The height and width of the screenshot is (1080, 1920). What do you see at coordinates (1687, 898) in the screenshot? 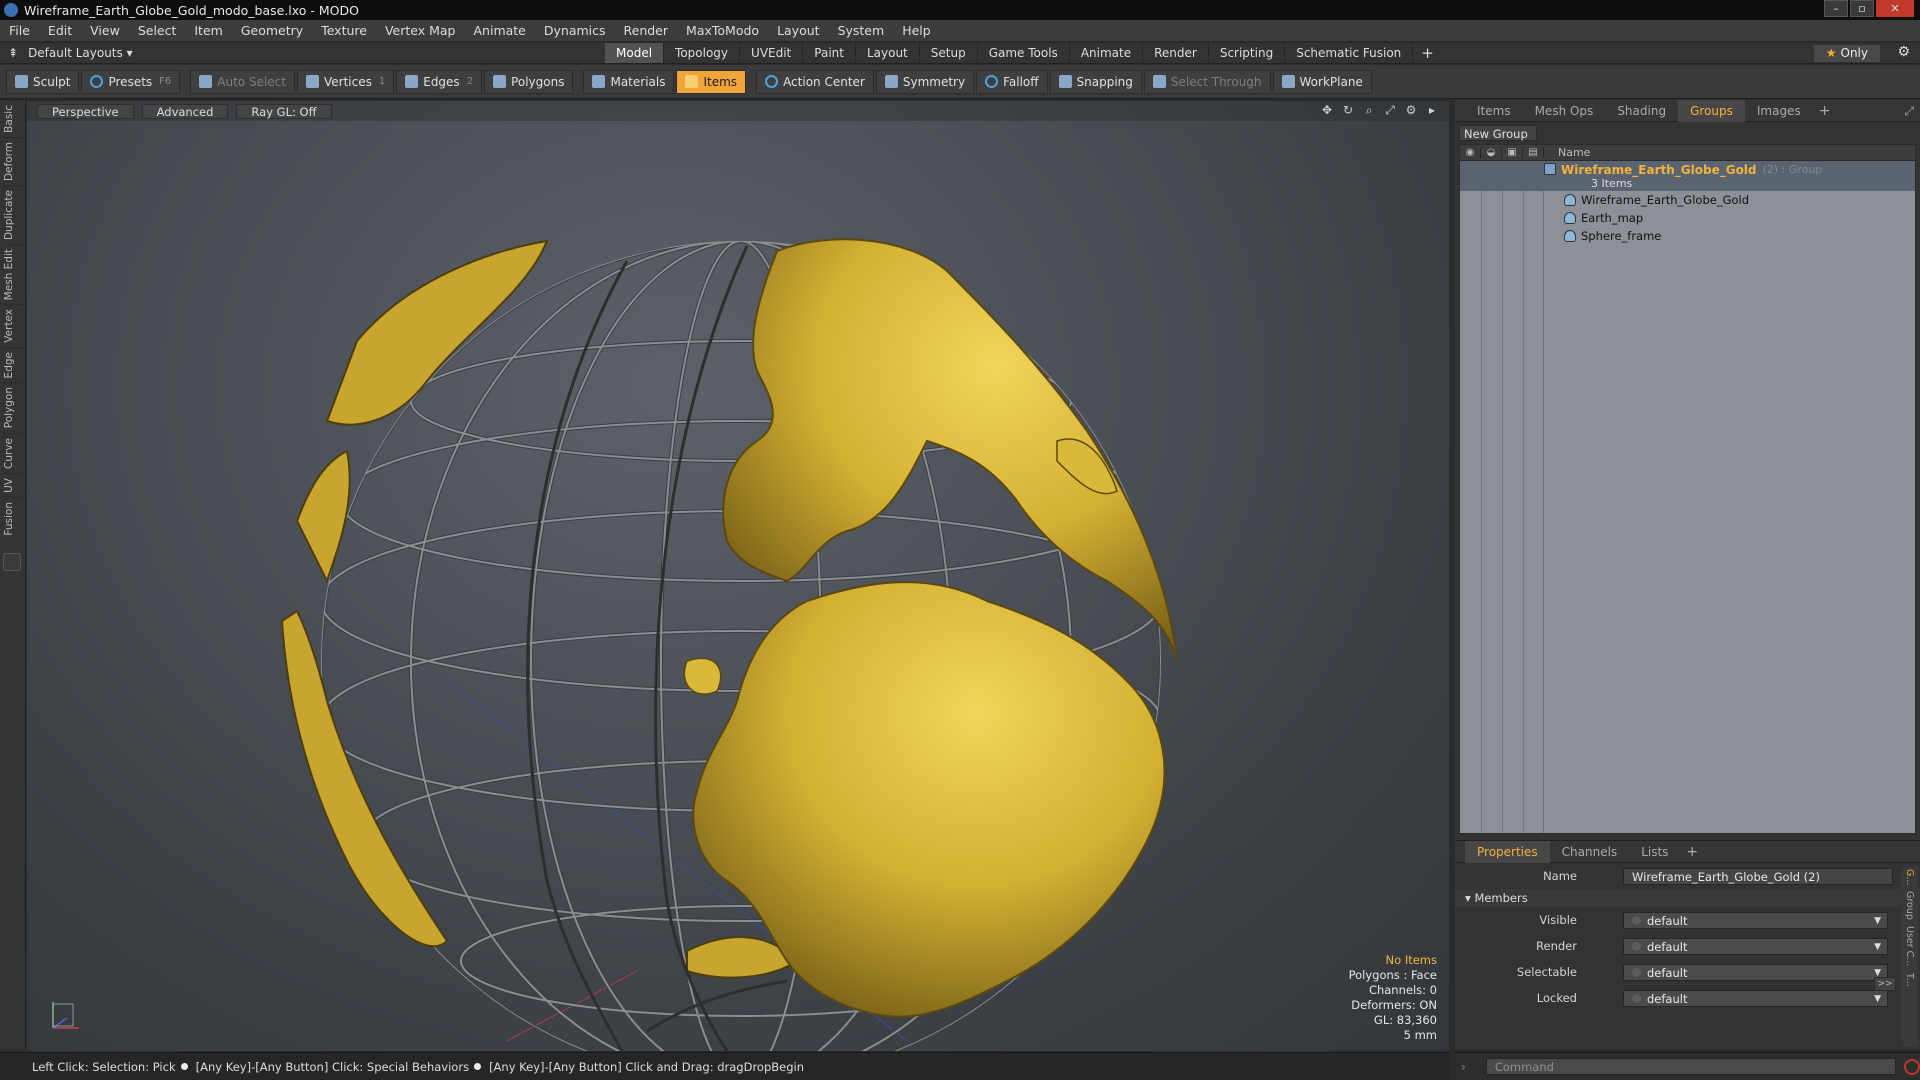
I see `members-section: ▾ Members` at bounding box center [1687, 898].